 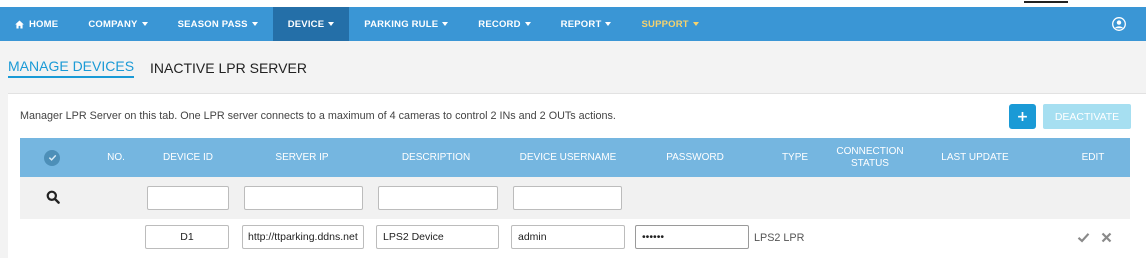 I want to click on header-device-username: DEVICE USERNAME, so click(x=568, y=157).